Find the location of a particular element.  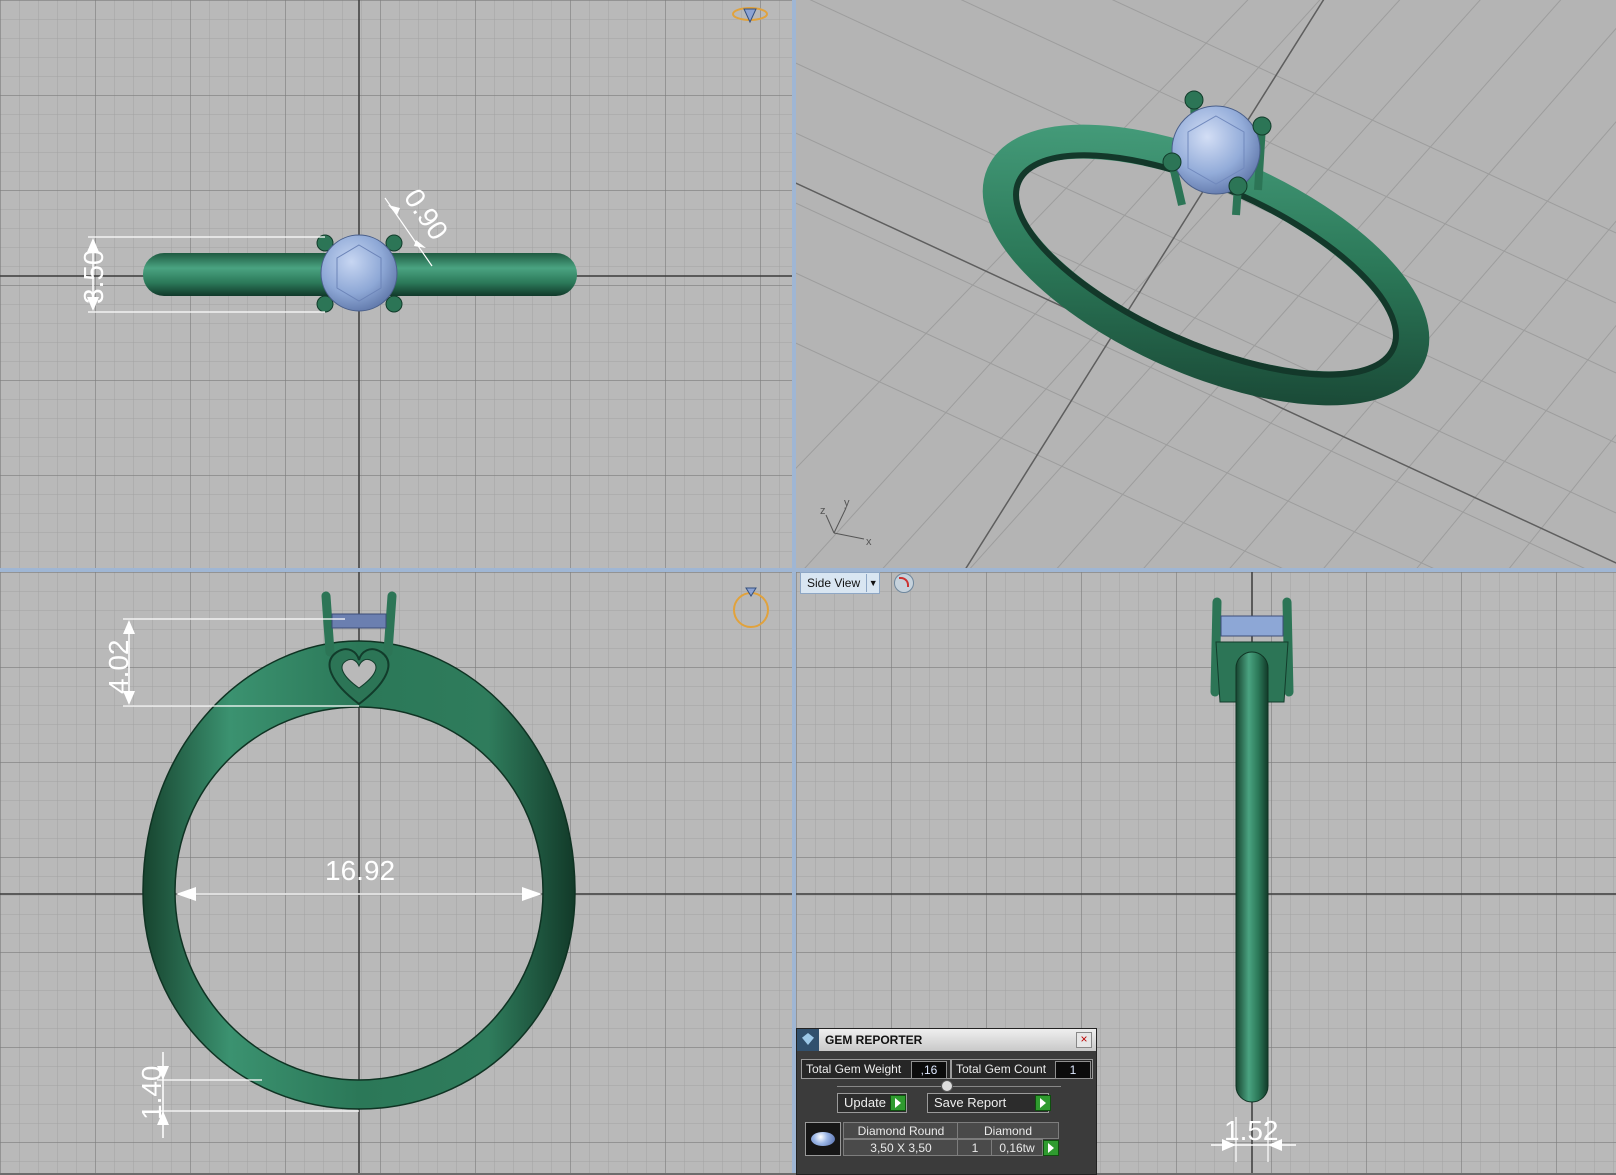

gem-row-weight: 0,16tw is located at coordinates (1017, 1147).